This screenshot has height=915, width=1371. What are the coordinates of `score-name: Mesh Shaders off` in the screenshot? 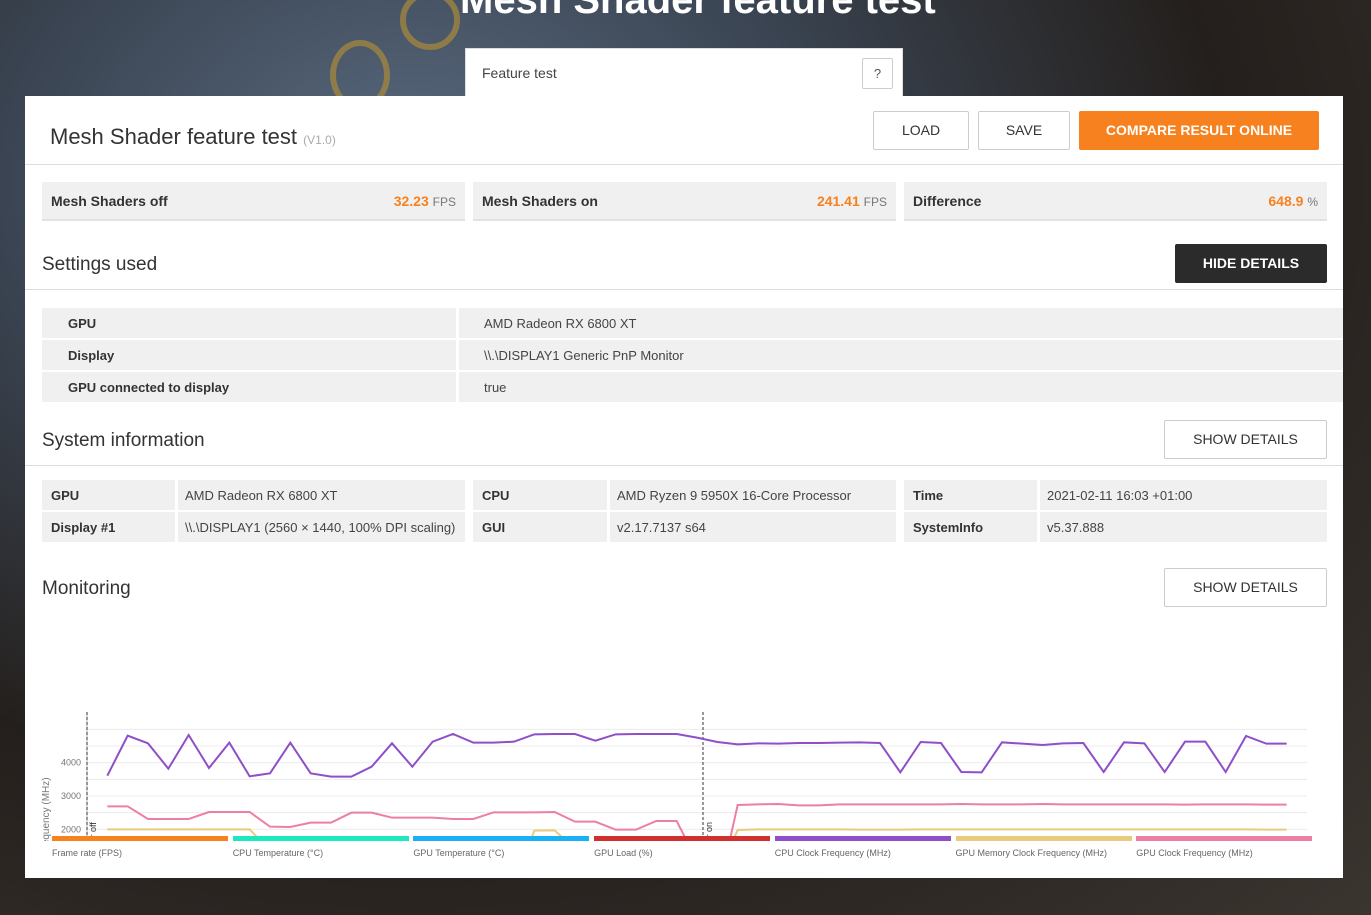 It's located at (109, 201).